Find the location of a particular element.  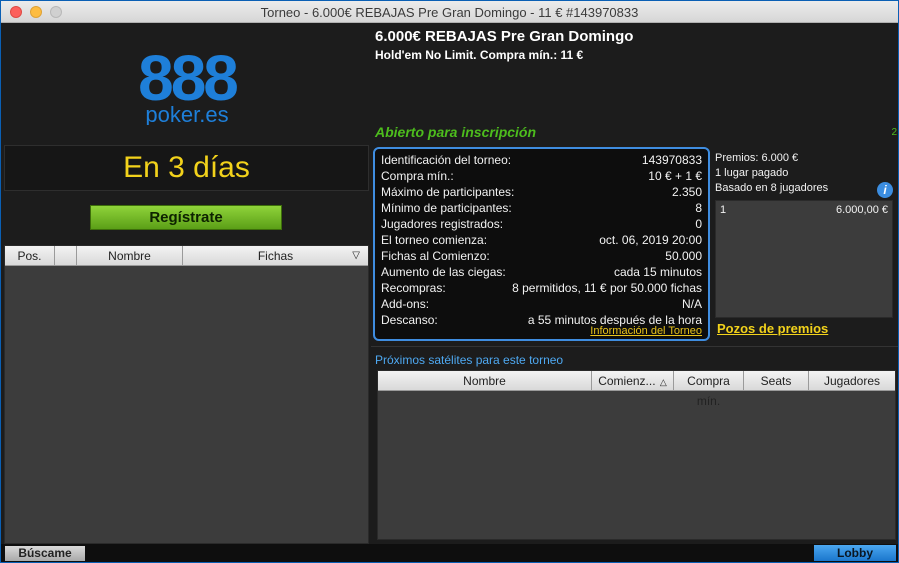

info-value: 2.350 is located at coordinates (686, 192).